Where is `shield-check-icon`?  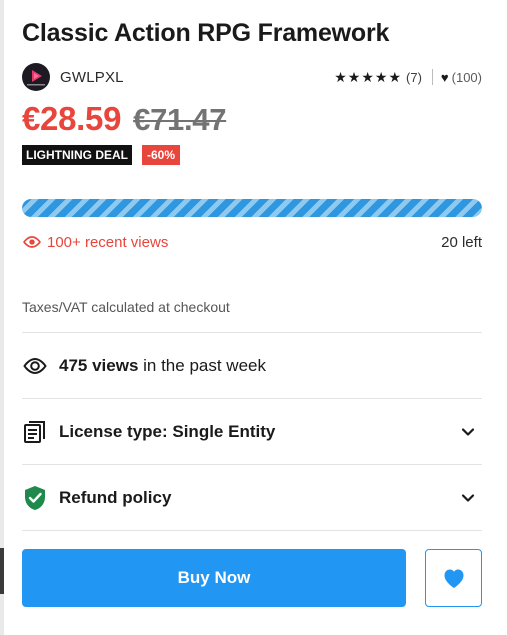 shield-check-icon is located at coordinates (35, 498).